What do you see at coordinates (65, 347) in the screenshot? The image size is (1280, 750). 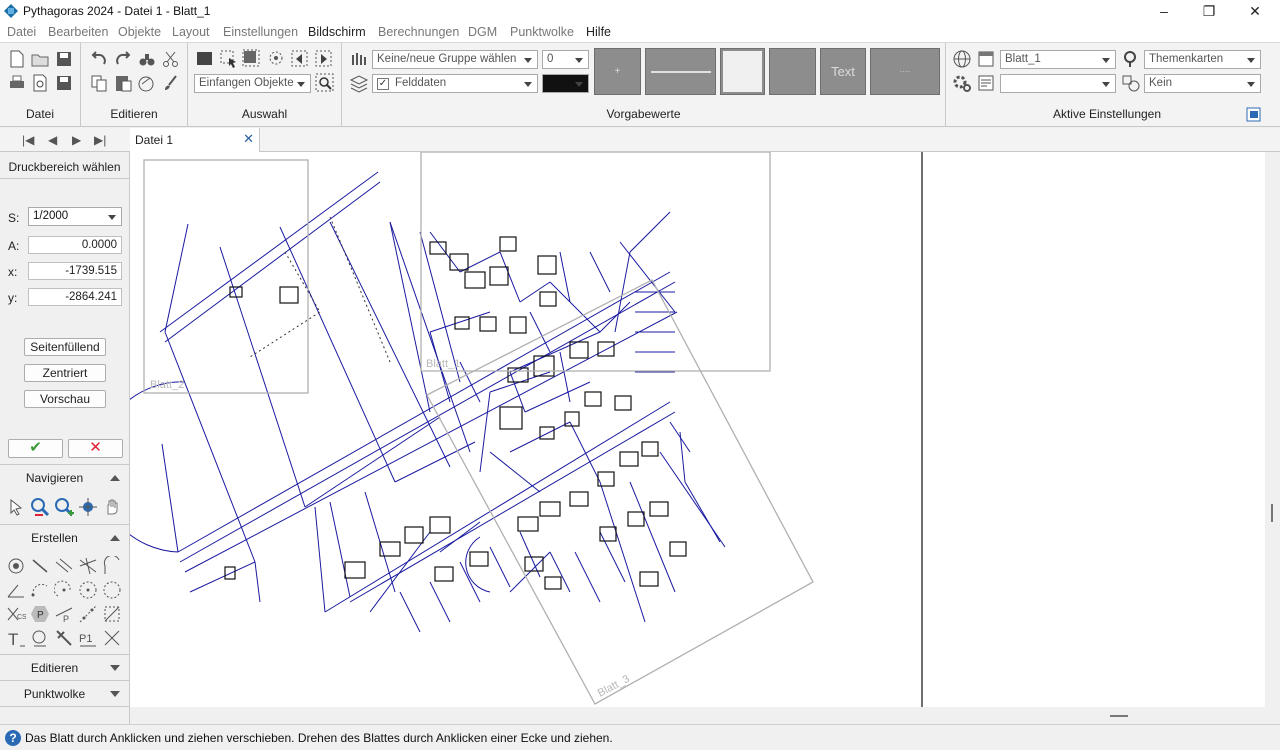 I see `fit-page-button: Seitenfüllend` at bounding box center [65, 347].